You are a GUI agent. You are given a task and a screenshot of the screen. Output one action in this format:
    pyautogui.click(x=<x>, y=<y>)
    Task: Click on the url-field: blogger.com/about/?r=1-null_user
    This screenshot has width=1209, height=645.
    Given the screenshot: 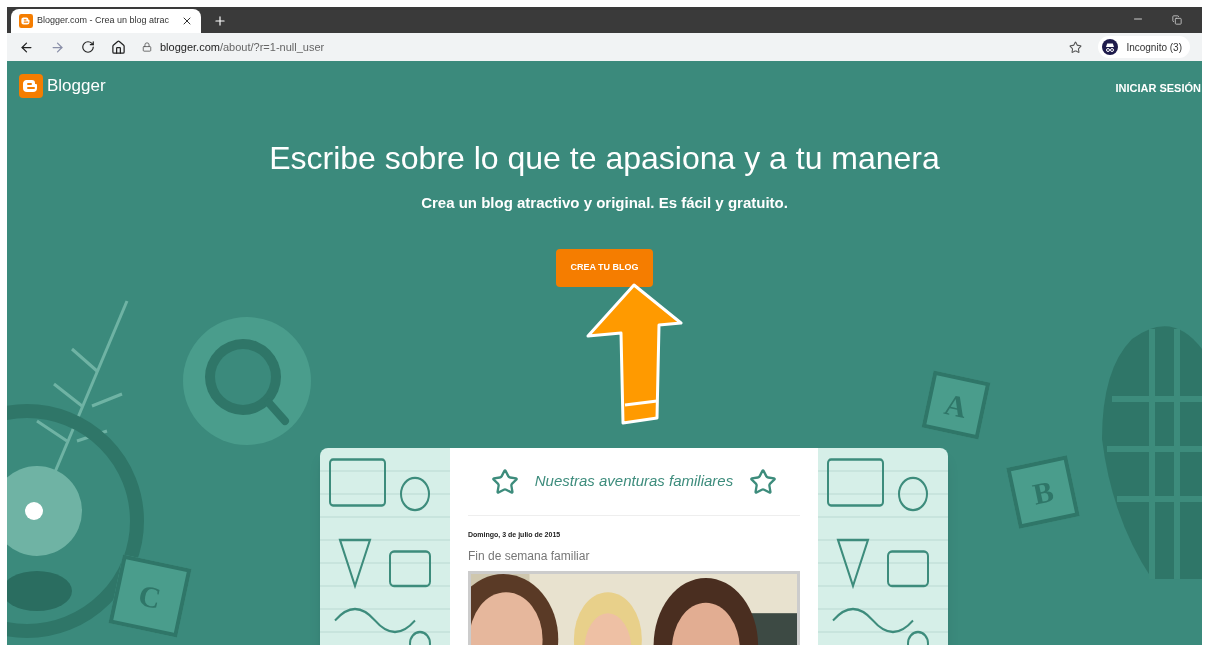 What is the action you would take?
    pyautogui.click(x=598, y=47)
    